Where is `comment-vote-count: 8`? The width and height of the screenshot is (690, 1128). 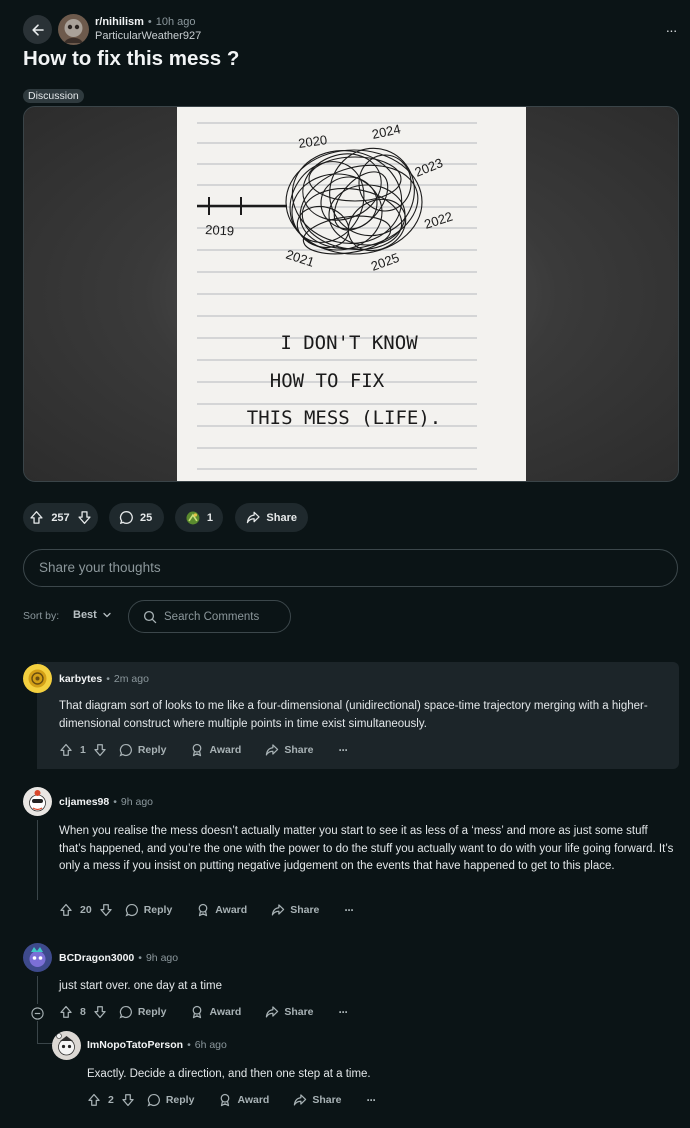
comment-vote-count: 8 is located at coordinates (83, 1012).